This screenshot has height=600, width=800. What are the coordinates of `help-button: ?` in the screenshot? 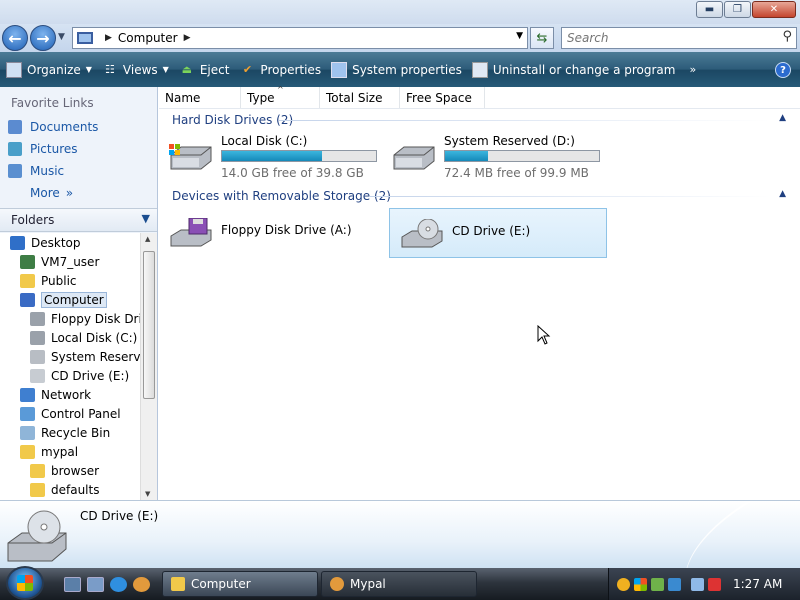 It's located at (783, 70).